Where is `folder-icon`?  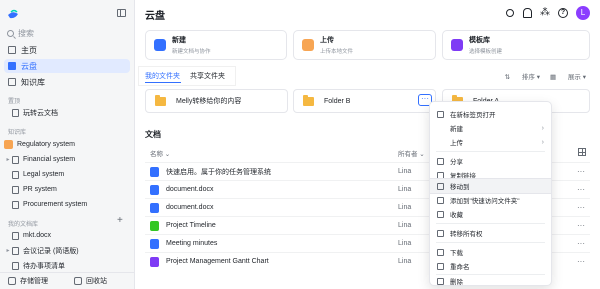 folder-icon is located at coordinates (308, 100).